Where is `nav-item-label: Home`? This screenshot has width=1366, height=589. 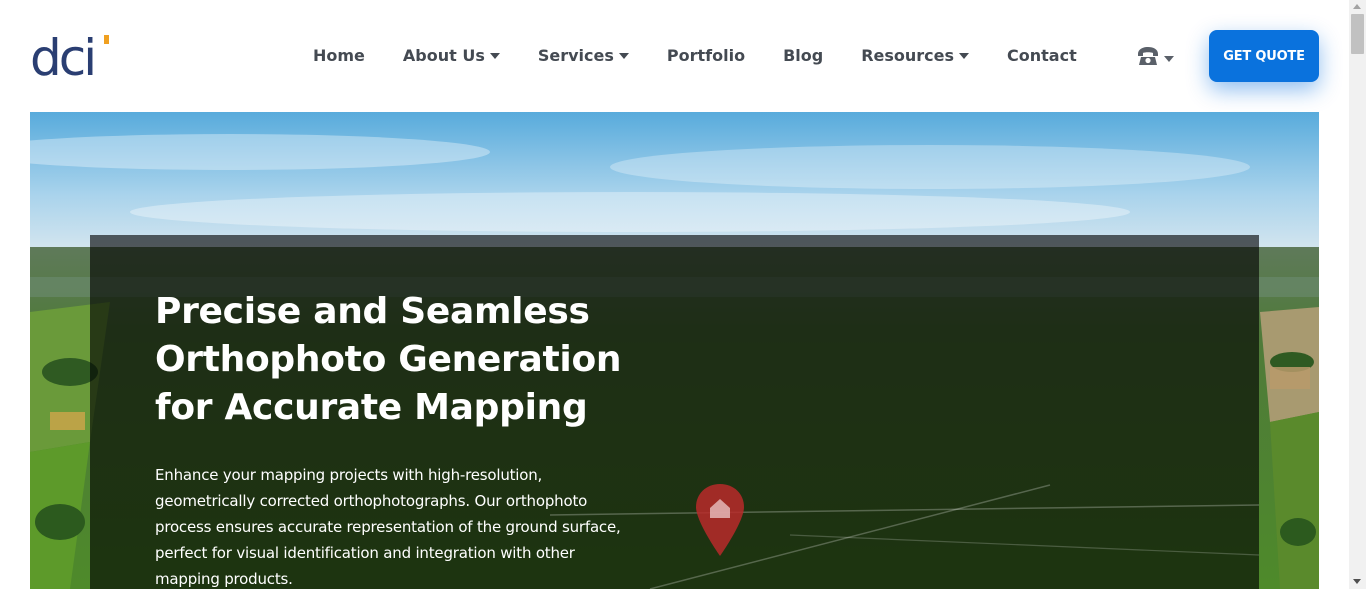
nav-item-label: Home is located at coordinates (339, 55).